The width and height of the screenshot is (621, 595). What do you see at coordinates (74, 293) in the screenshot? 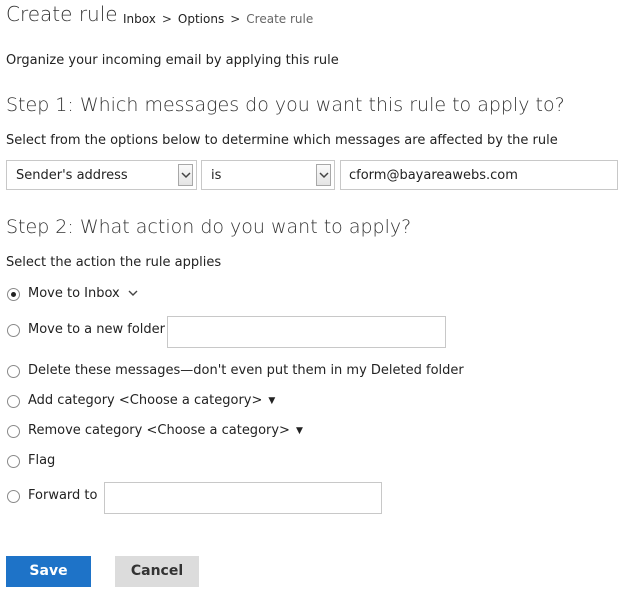
I see `action-label: Move to Inbox` at bounding box center [74, 293].